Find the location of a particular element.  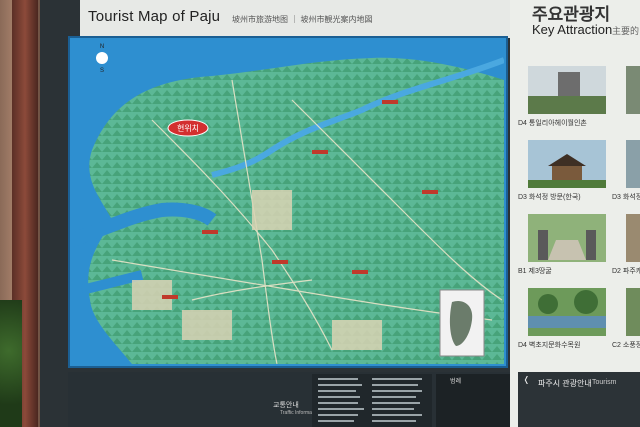

map-subtitle: 坡州市旅游地图 ｜ 坡州市観光案内地図 is located at coordinates (302, 19).